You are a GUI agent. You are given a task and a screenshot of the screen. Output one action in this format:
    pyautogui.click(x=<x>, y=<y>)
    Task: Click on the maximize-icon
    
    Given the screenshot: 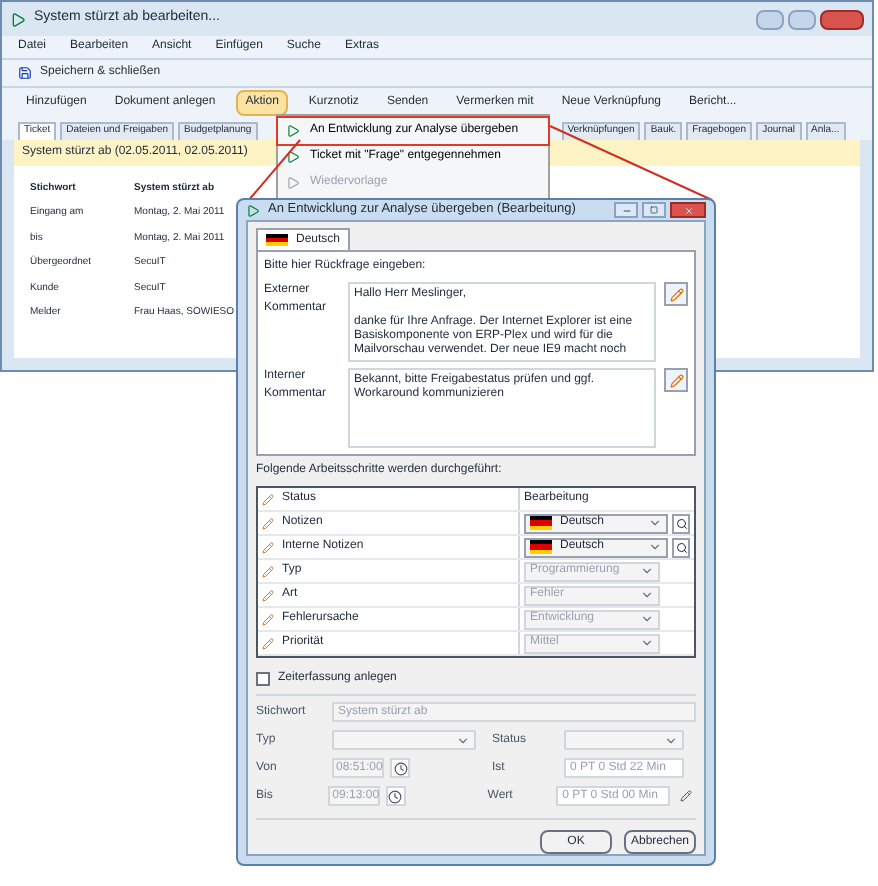 What is the action you would take?
    pyautogui.click(x=654, y=210)
    